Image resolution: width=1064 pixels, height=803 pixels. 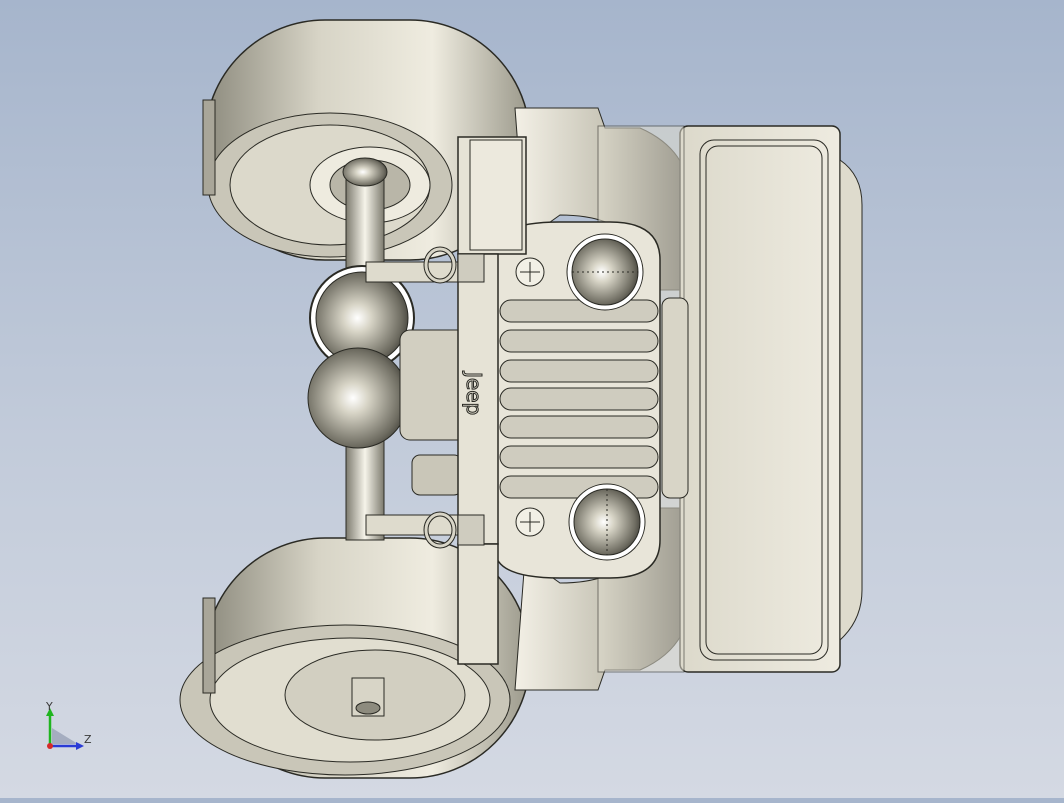 I want to click on upper-turn-signal, so click(x=530, y=272).